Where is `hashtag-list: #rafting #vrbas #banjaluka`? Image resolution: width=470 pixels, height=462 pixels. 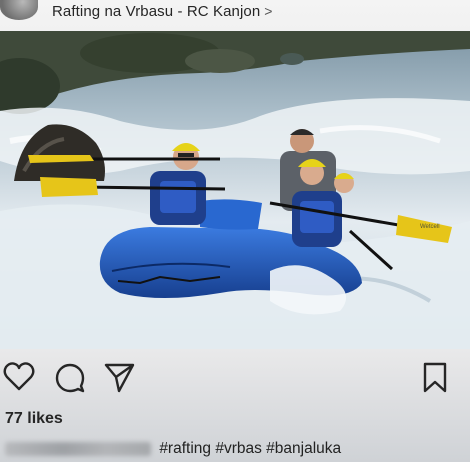 hashtag-list: #rafting #vrbas #banjaluka is located at coordinates (250, 448).